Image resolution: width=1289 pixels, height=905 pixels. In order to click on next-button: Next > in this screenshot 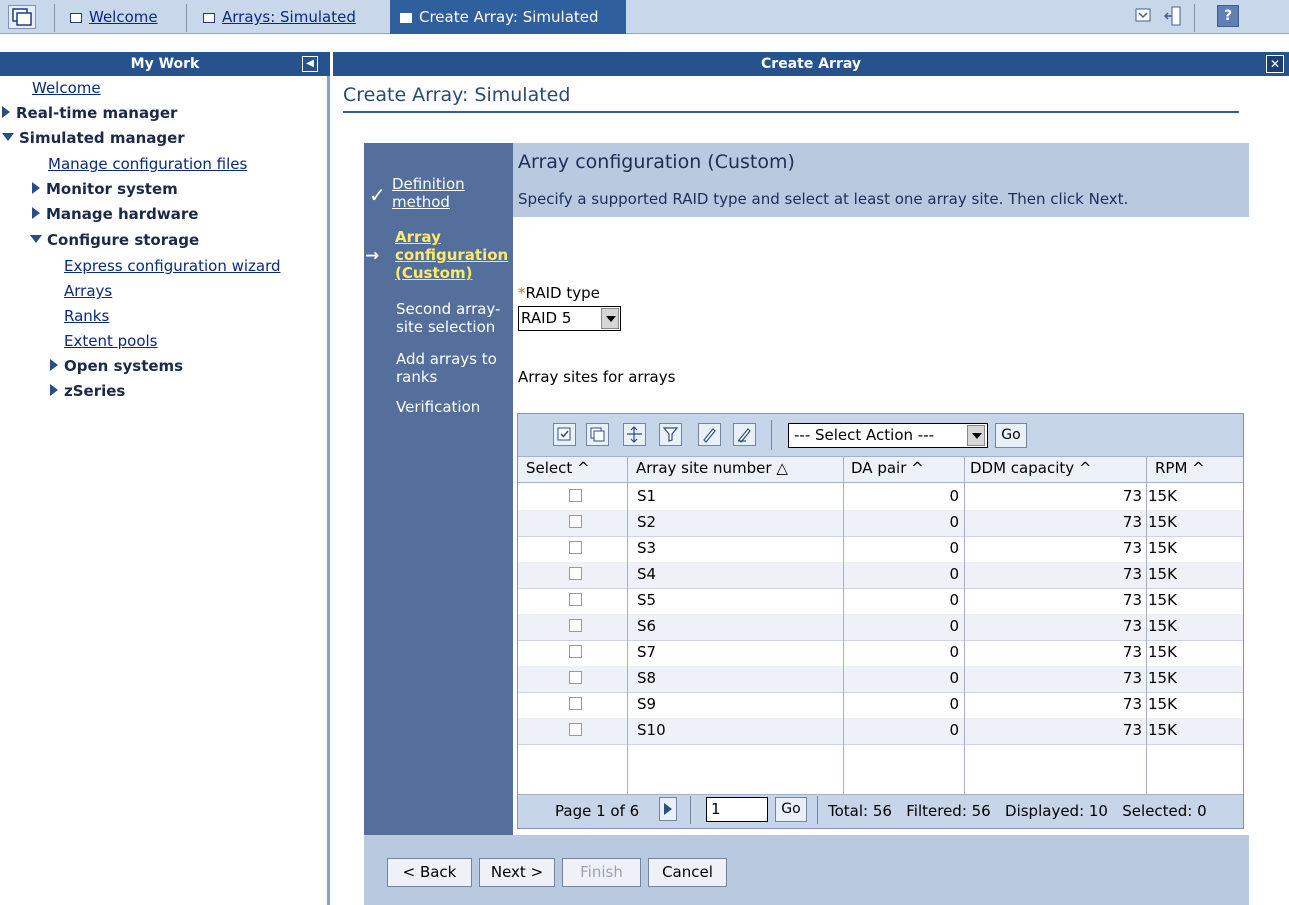, I will do `click(517, 872)`.